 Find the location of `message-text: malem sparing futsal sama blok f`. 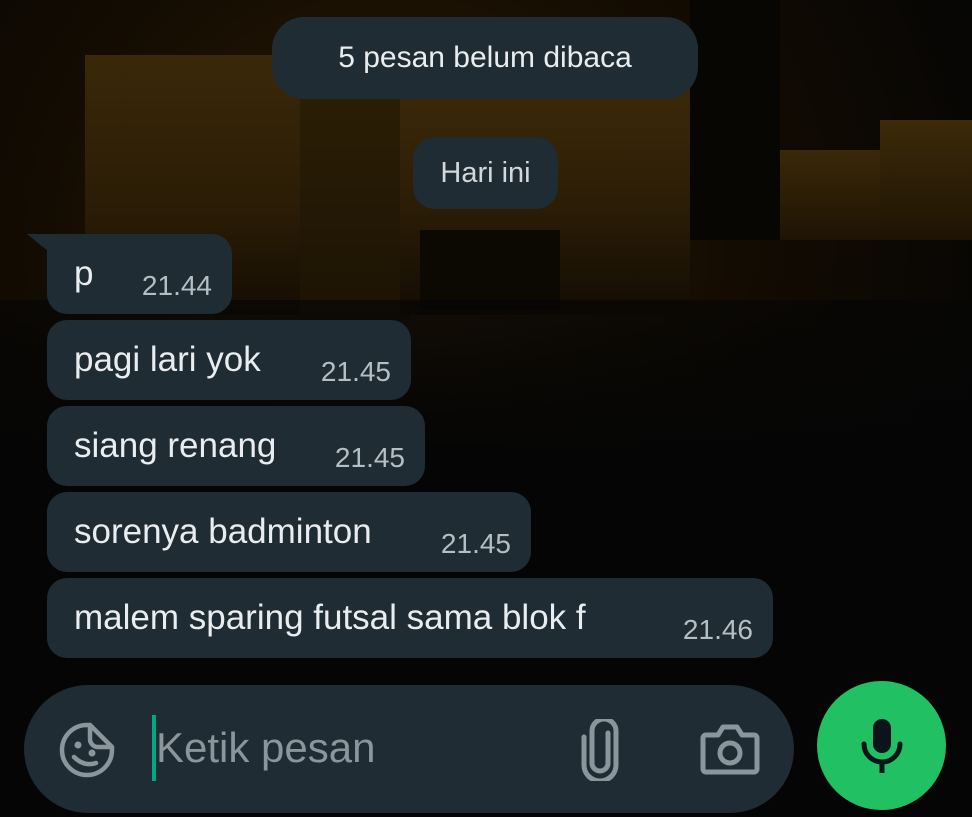

message-text: malem sparing futsal sama blok f is located at coordinates (330, 617).